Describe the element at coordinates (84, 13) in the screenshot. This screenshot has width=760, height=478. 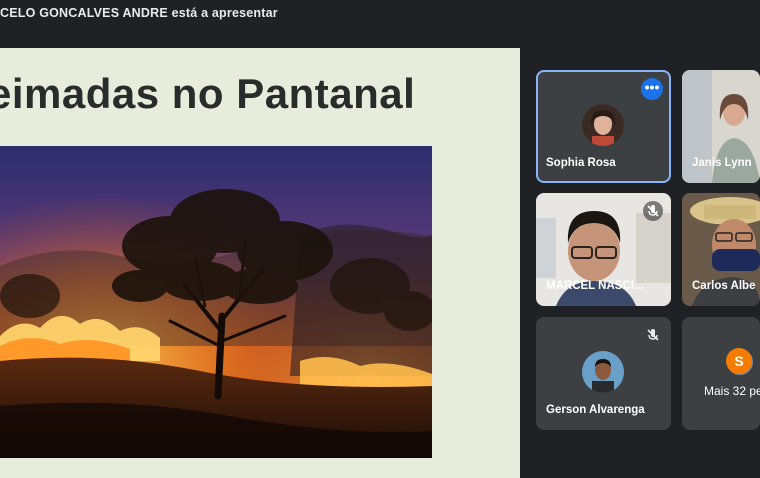
I see `presenter-name: CELO GONCALVES ANDRE` at that location.